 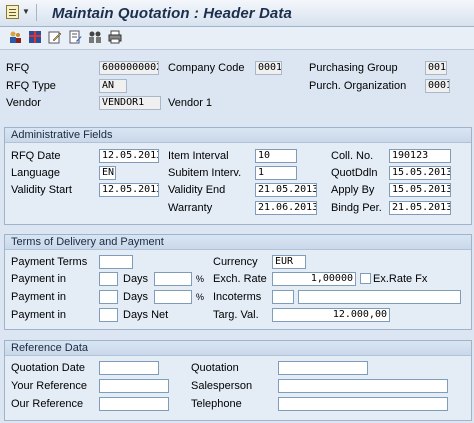 What do you see at coordinates (353, 68) in the screenshot?
I see `purchasing-group-label: Purchasing Group` at bounding box center [353, 68].